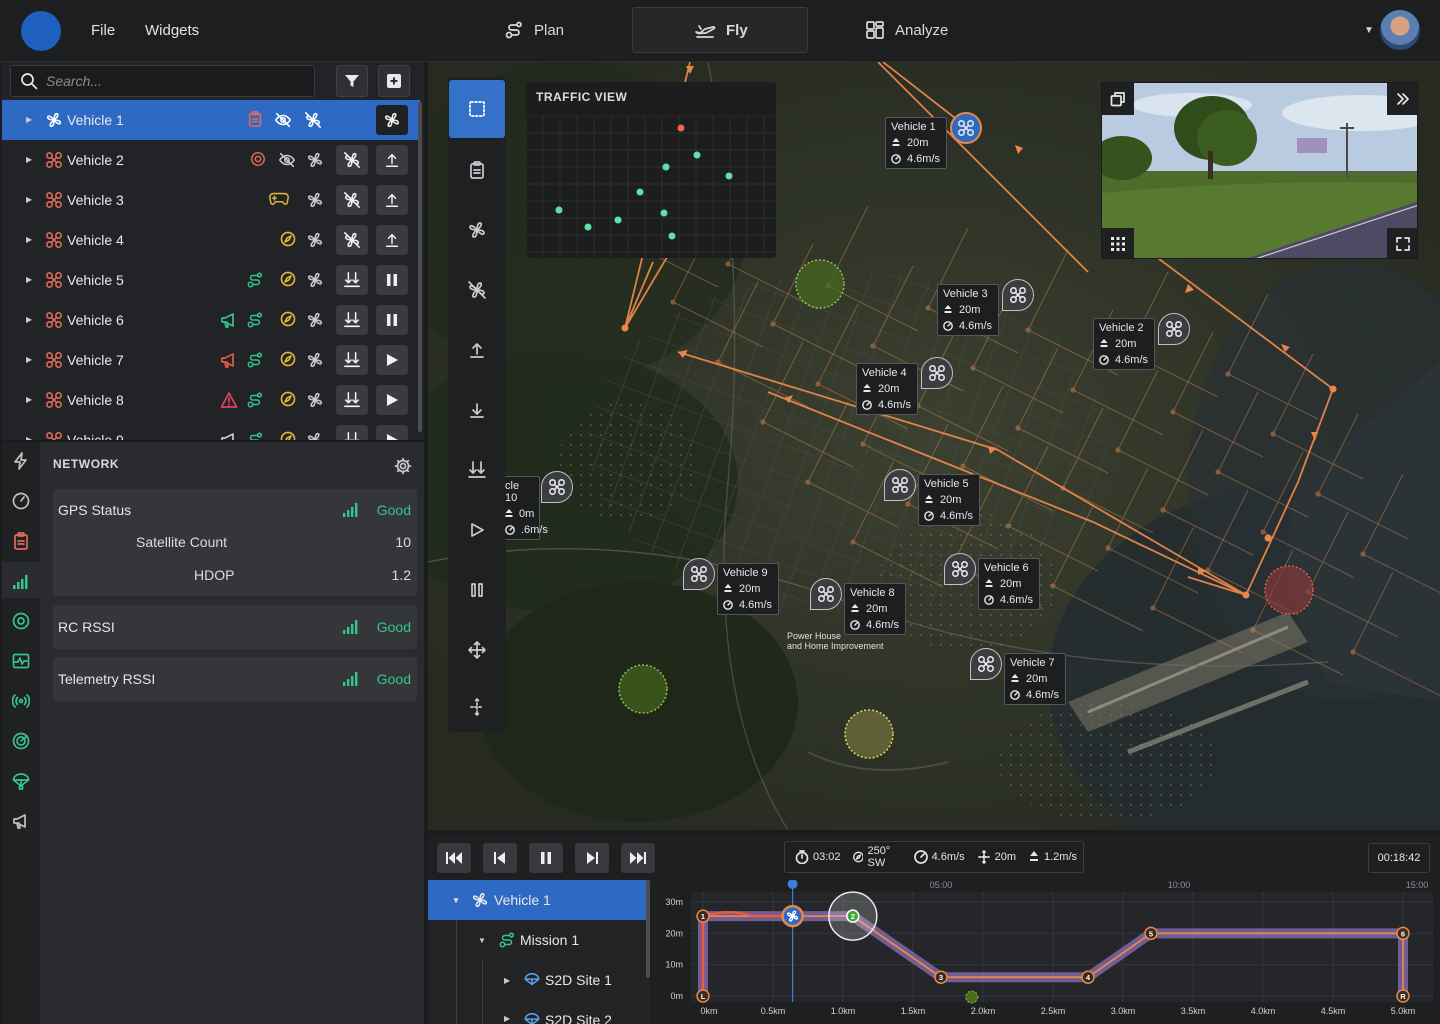 The height and width of the screenshot is (1024, 1440). Describe the element at coordinates (211, 360) in the screenshot. I see `vehicle-row: ▶ Vehicle 7` at that location.